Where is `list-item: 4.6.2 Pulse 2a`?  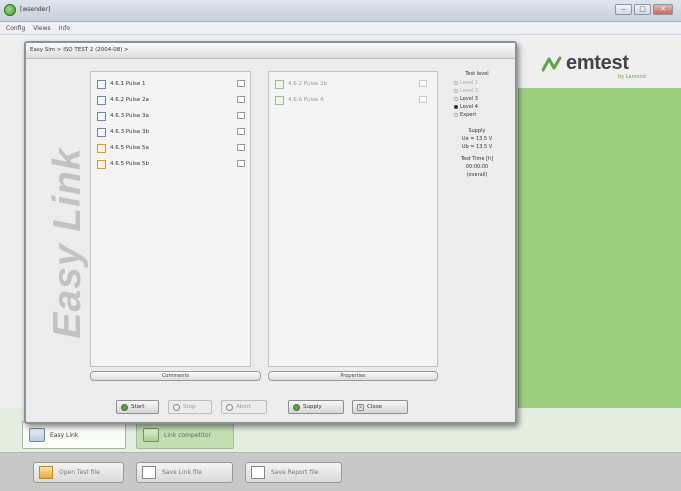 list-item: 4.6.2 Pulse 2a is located at coordinates (123, 100).